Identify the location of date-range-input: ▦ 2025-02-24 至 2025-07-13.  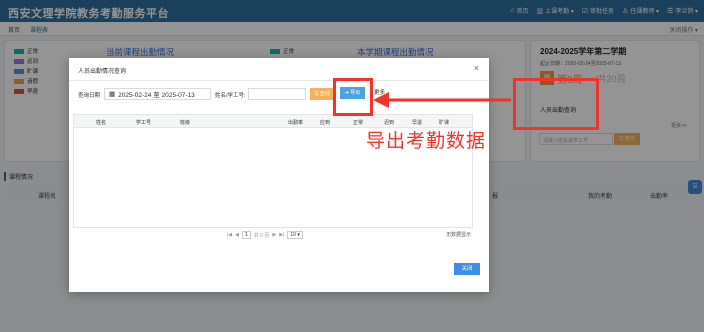
(157, 94).